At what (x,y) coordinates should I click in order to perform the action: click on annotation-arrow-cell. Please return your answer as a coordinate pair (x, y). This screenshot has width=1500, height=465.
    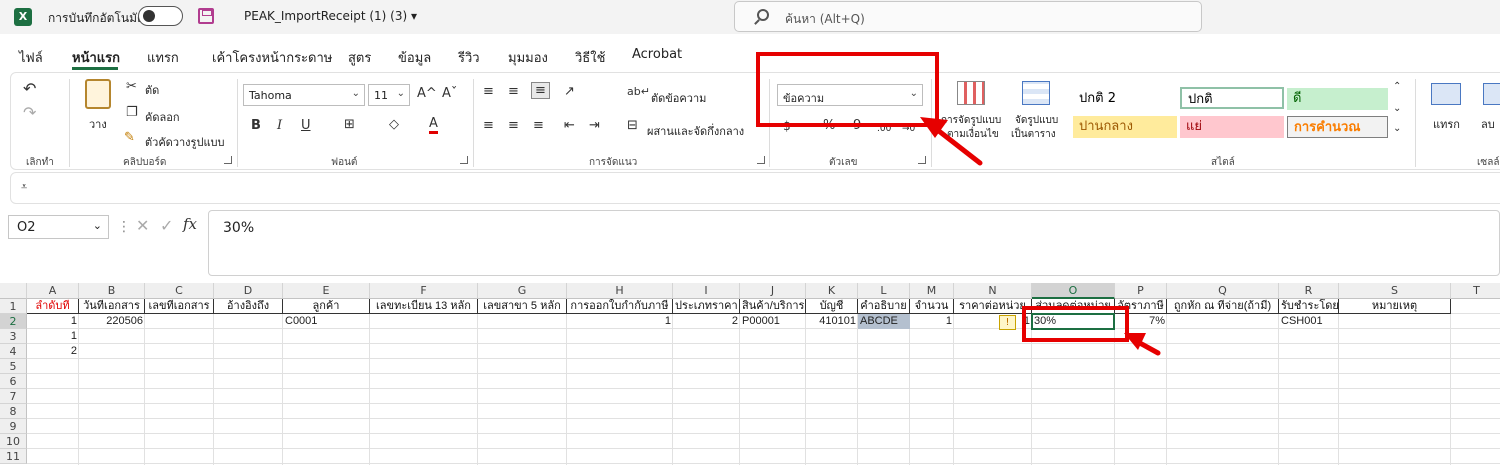
    Looking at the image, I should click on (1142, 344).